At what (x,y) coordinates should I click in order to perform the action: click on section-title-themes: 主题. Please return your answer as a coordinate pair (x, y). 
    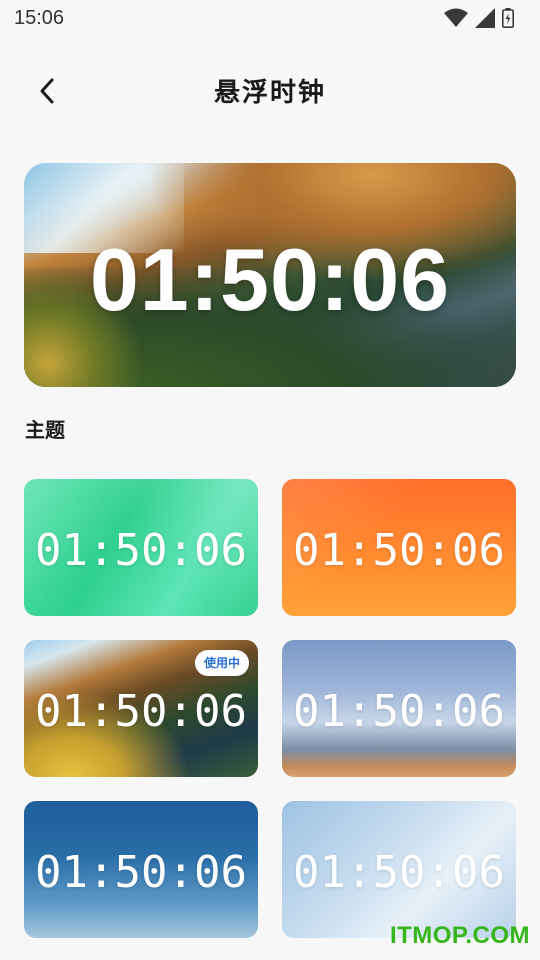
    Looking at the image, I should click on (45, 430).